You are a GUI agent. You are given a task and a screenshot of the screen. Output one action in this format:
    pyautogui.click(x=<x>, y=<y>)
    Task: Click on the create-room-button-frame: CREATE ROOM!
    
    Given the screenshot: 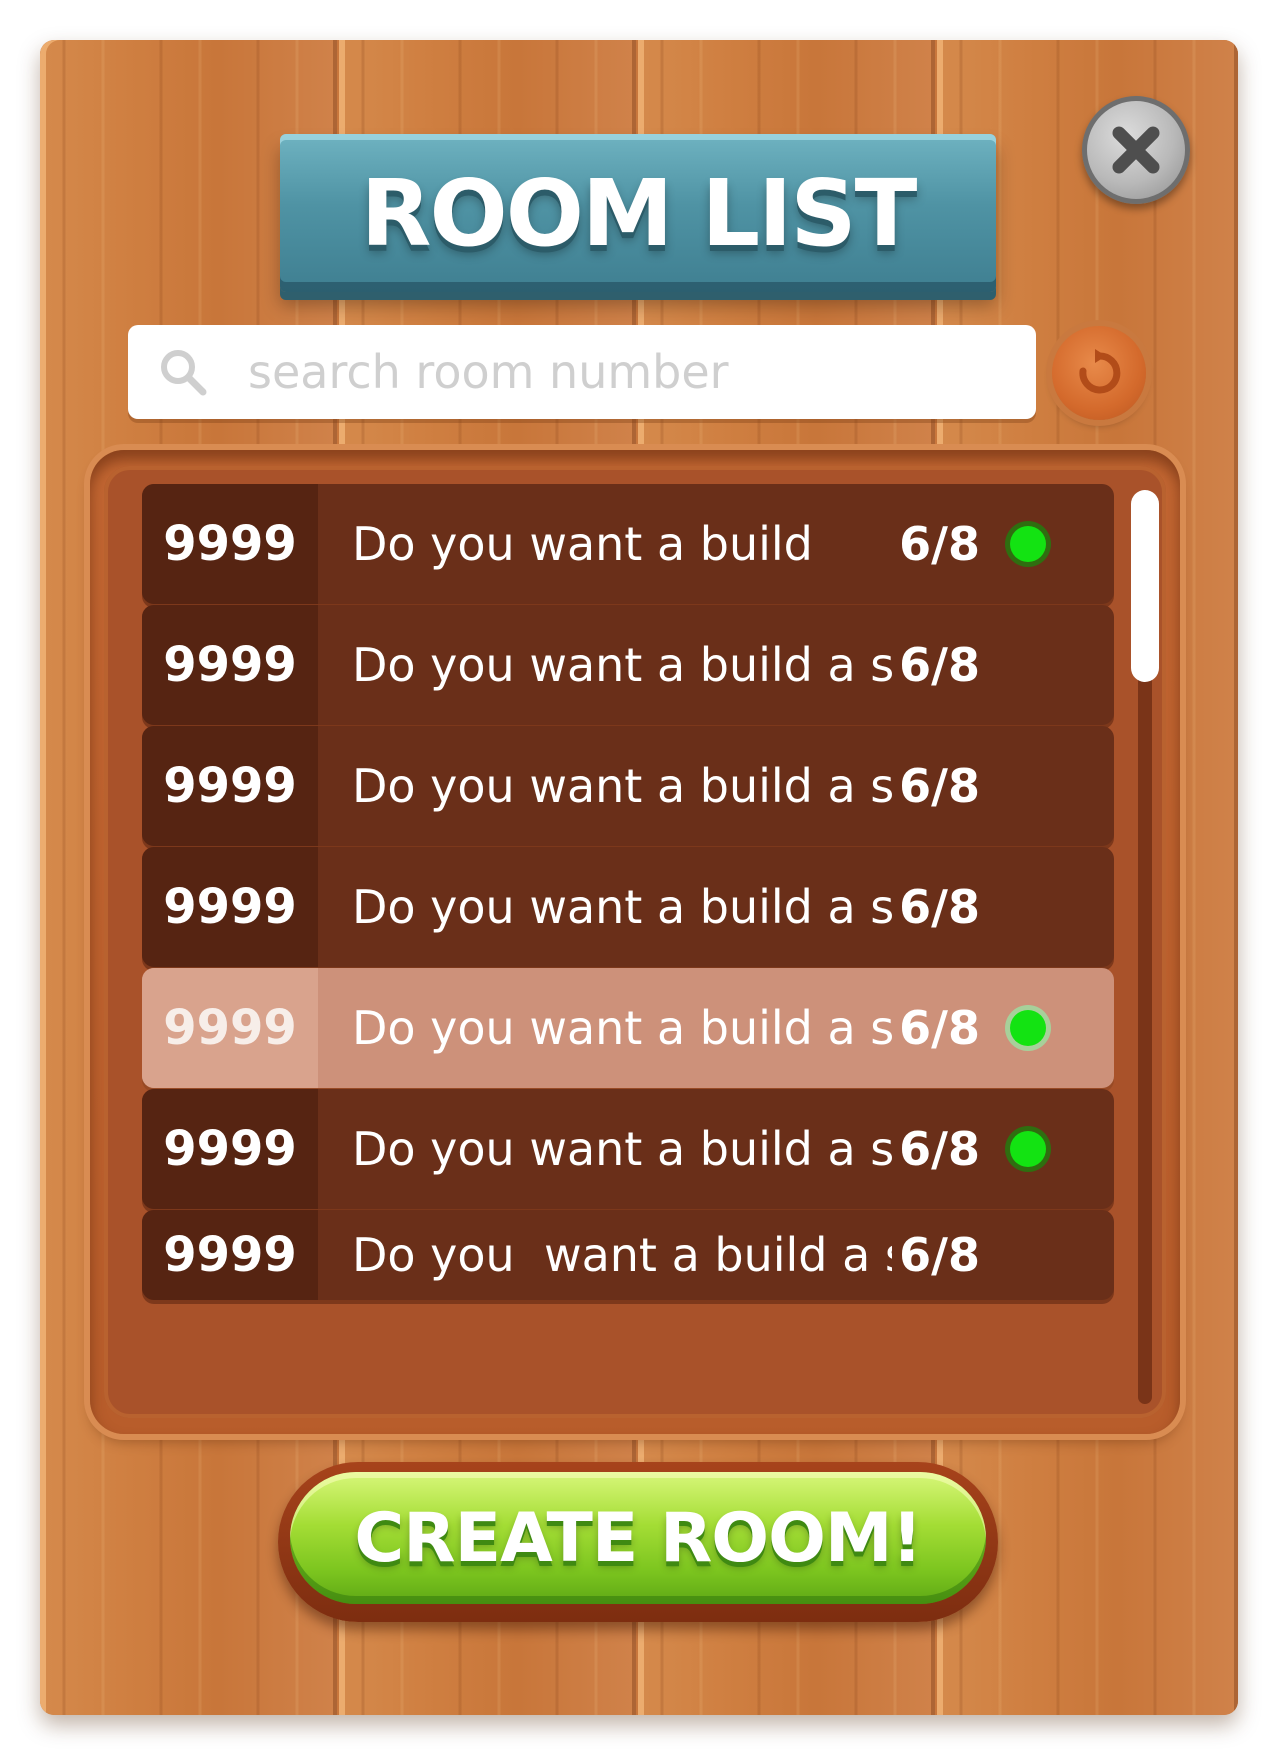 What is the action you would take?
    pyautogui.click(x=638, y=1542)
    